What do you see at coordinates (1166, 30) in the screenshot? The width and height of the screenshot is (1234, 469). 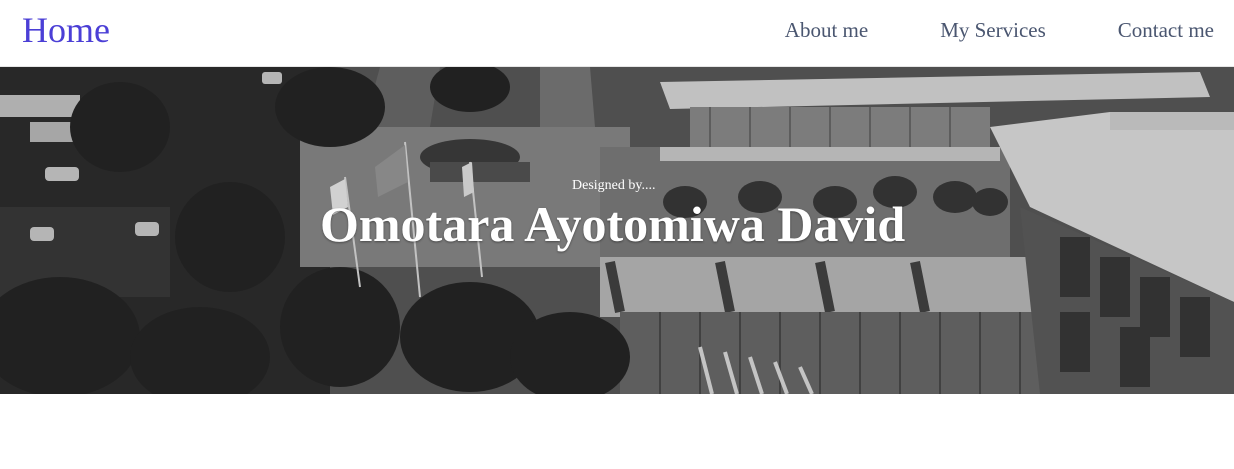 I see `nav-link-contact: Contact me` at bounding box center [1166, 30].